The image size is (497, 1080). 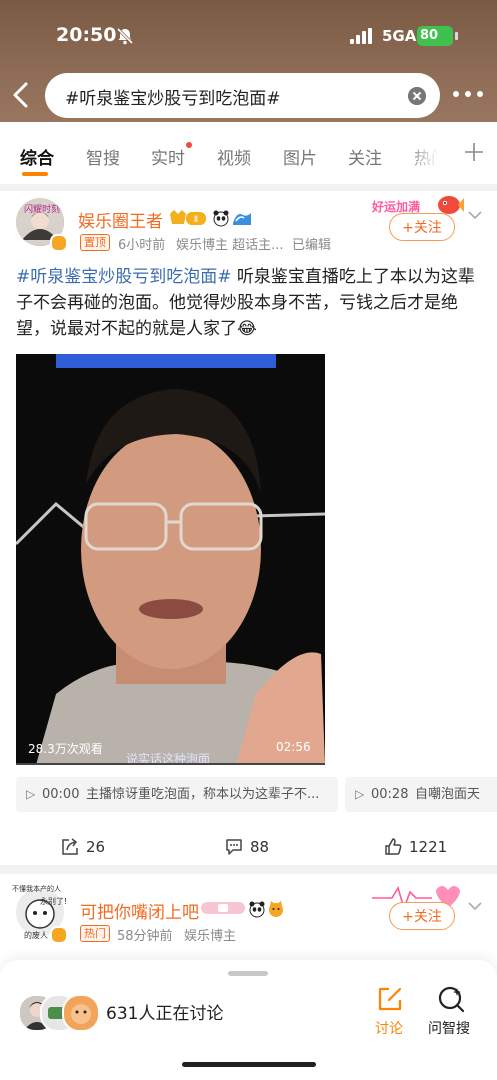 What do you see at coordinates (95, 933) in the screenshot?
I see `post2-hot-tag: 热门` at bounding box center [95, 933].